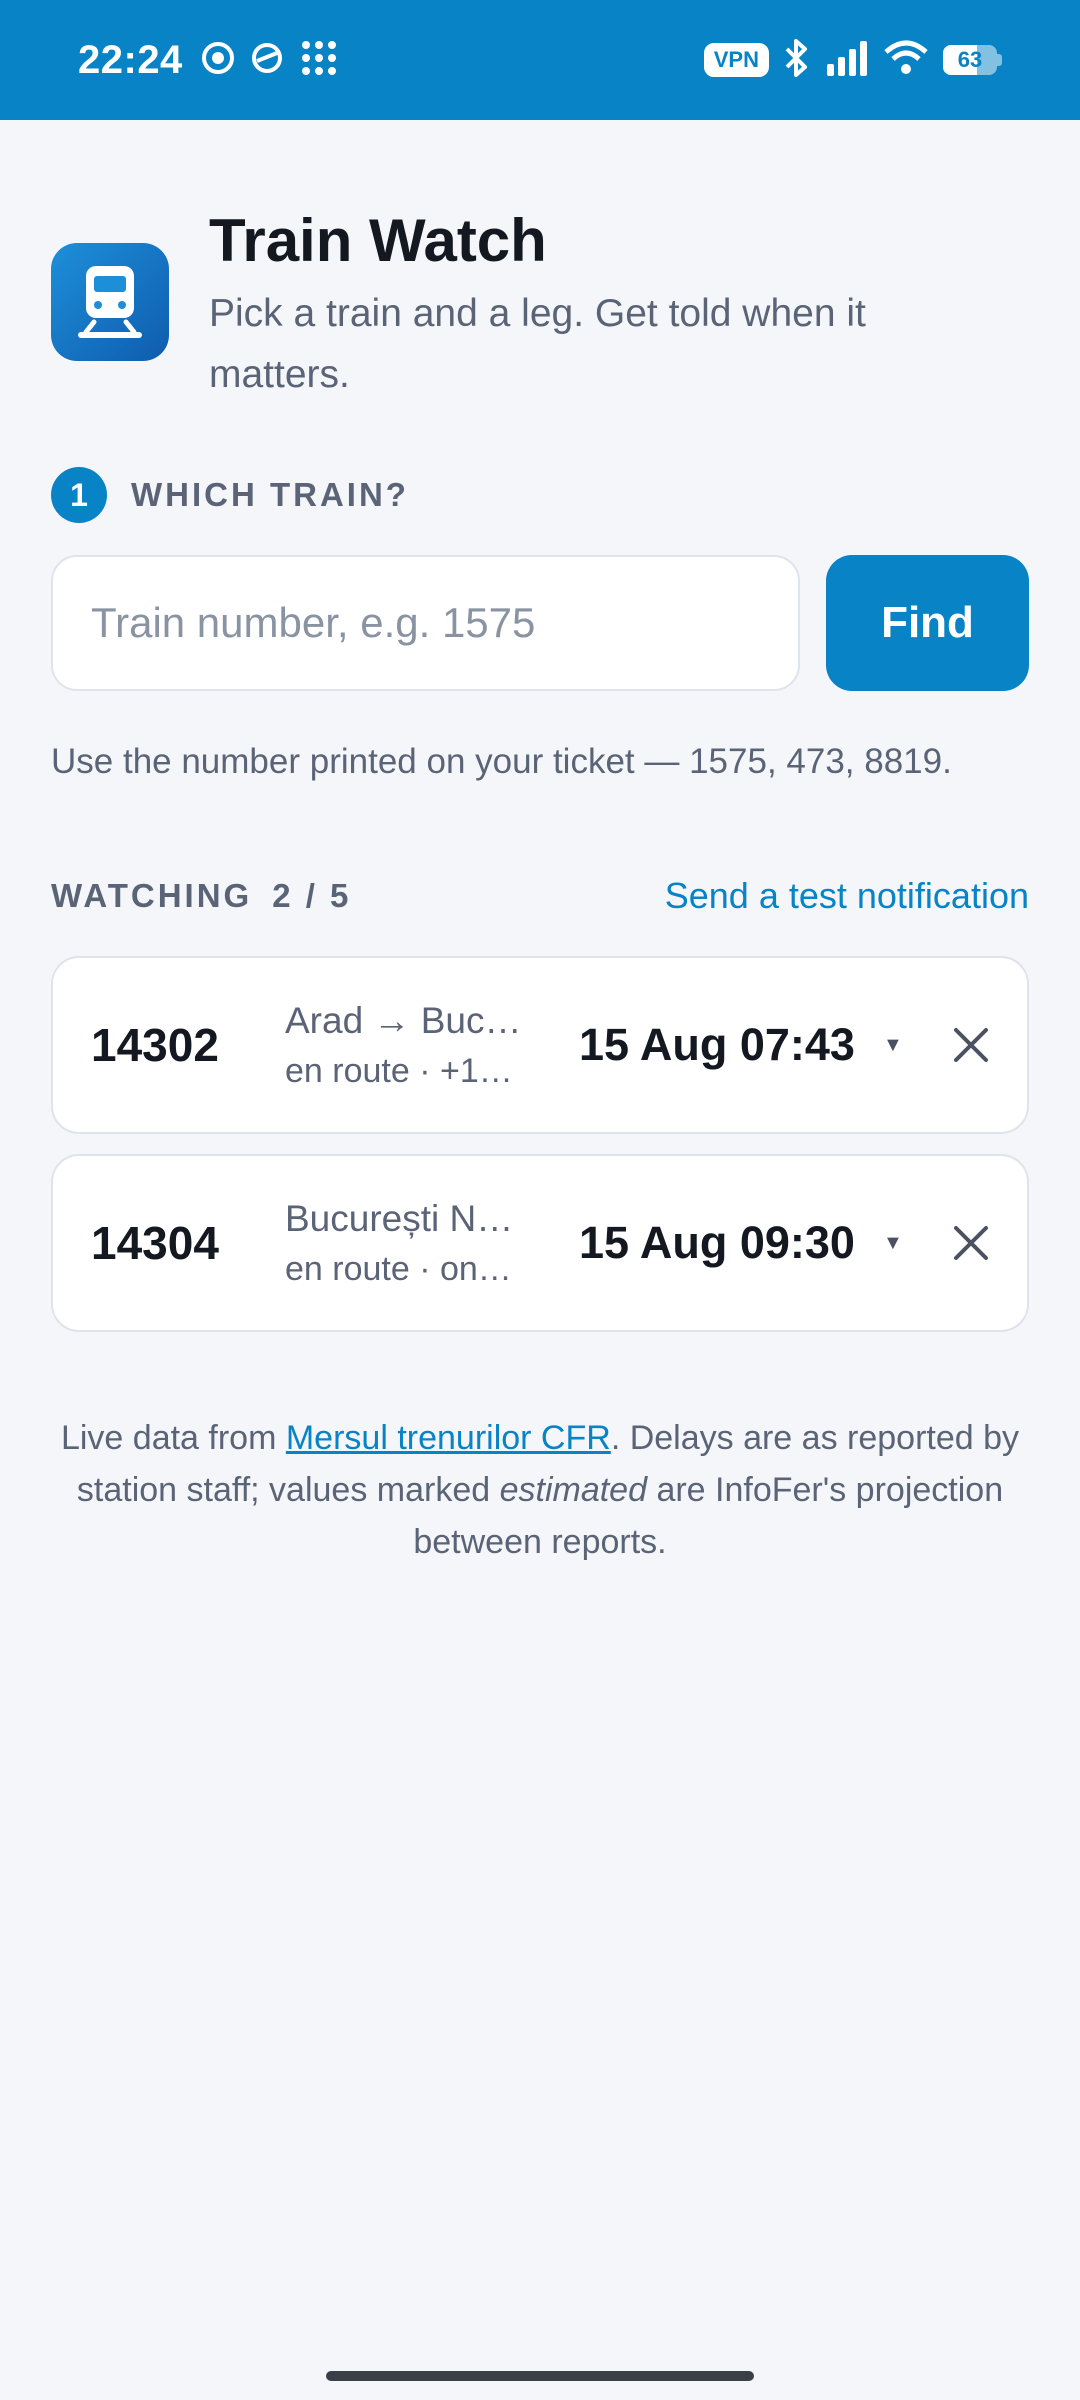  I want to click on signal-icon, so click(847, 60).